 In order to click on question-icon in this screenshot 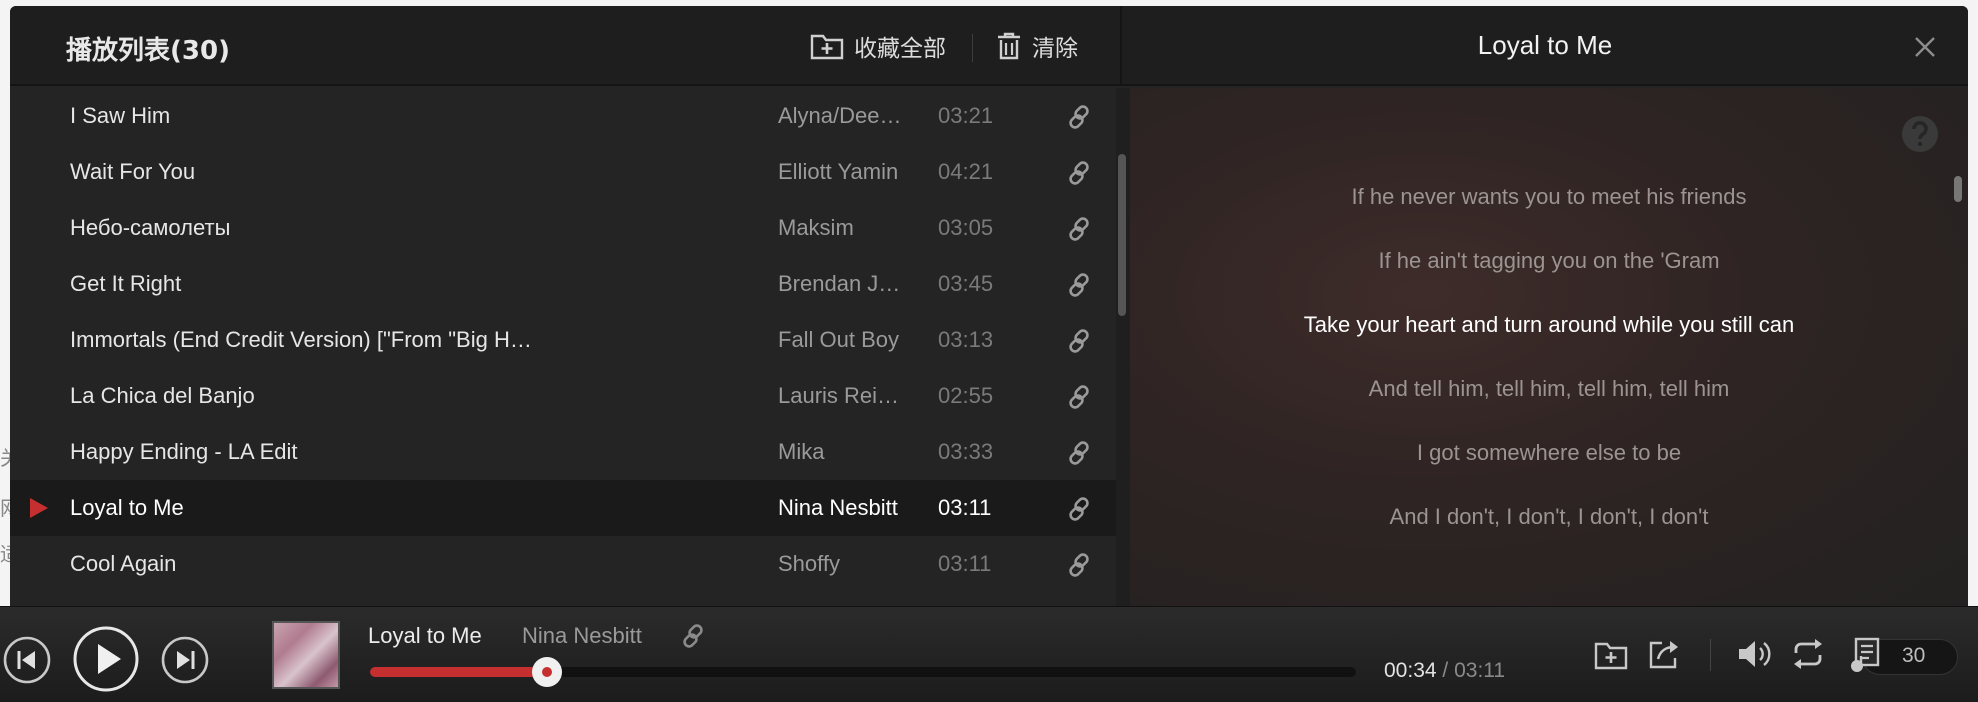, I will do `click(1920, 134)`.